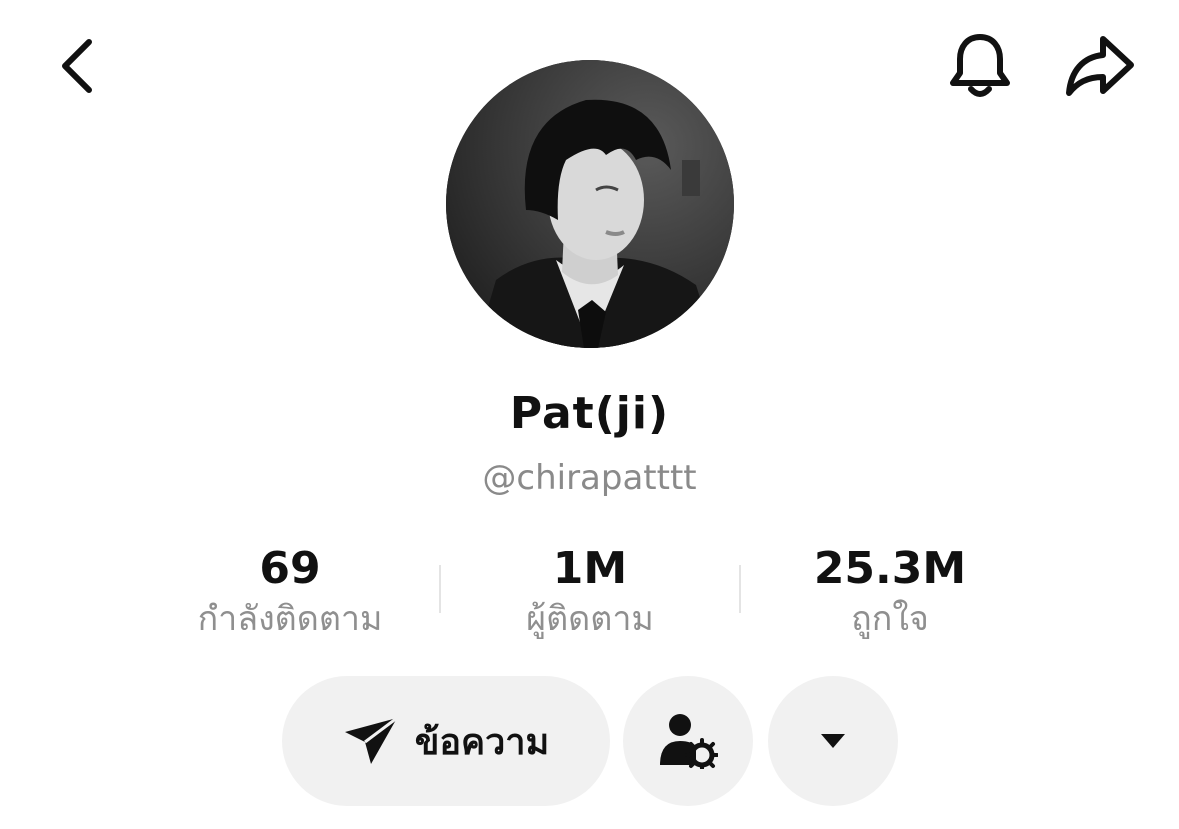 The image size is (1179, 829). I want to click on user-gear-icon, so click(689, 741).